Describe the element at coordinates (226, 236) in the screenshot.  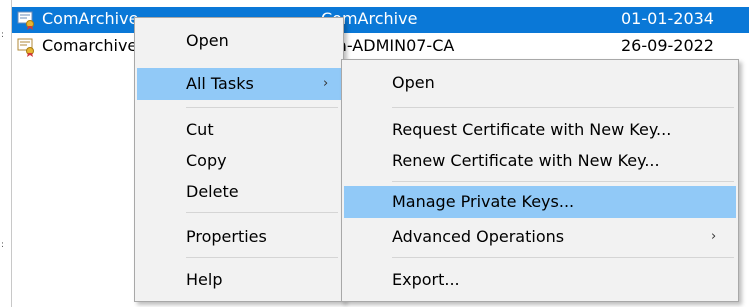
I see `menu-item-label: Properties` at that location.